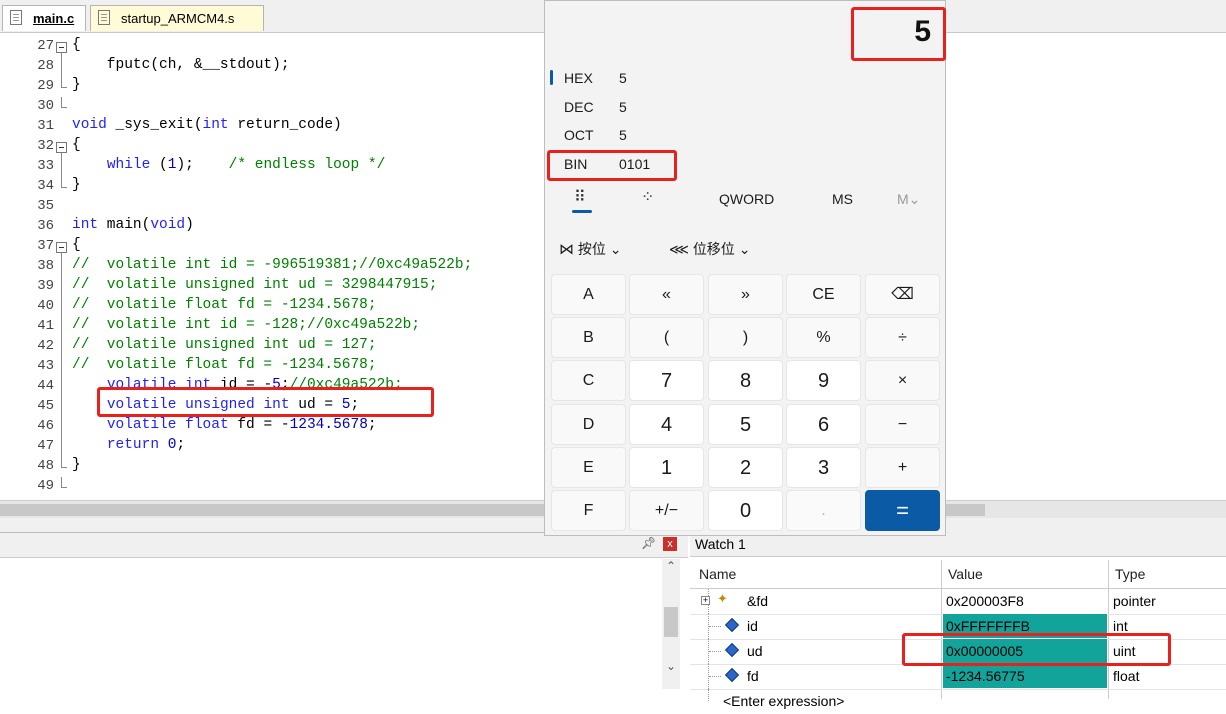  What do you see at coordinates (588, 467) in the screenshot?
I see `key-e-button: E` at bounding box center [588, 467].